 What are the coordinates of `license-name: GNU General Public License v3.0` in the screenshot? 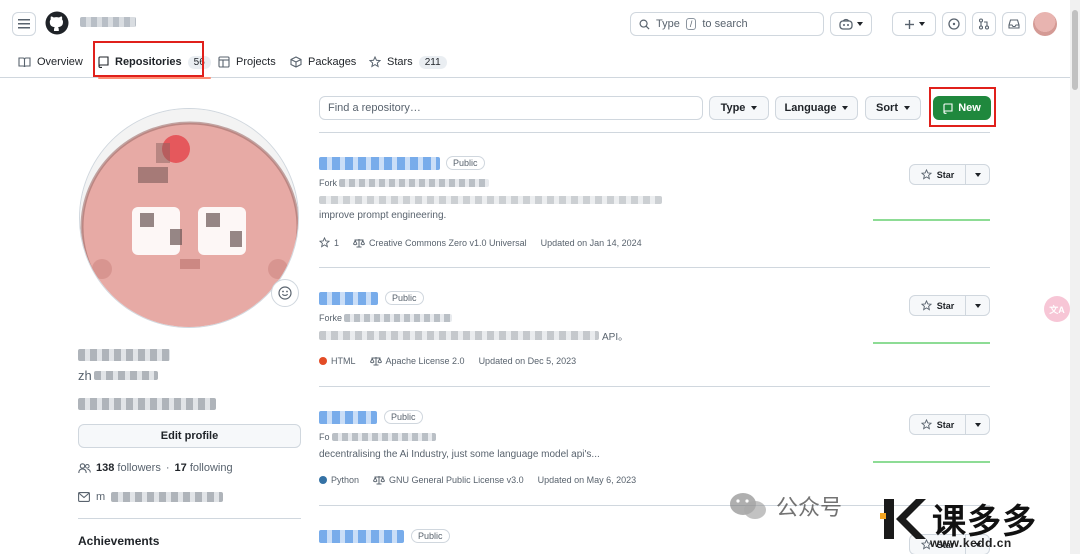 It's located at (456, 480).